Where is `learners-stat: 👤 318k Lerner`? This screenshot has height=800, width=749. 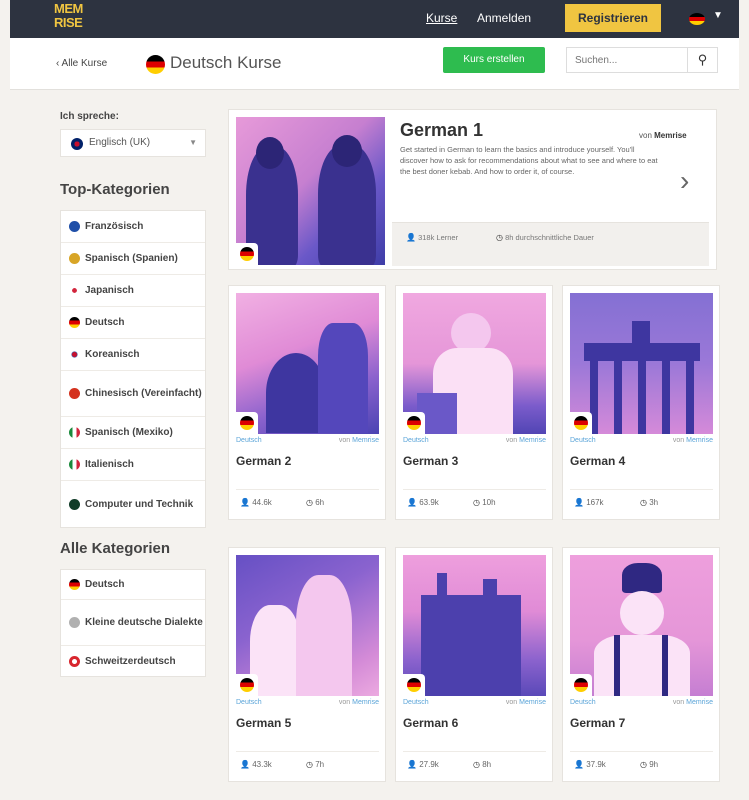
learners-stat: 👤 318k Lerner is located at coordinates (432, 237).